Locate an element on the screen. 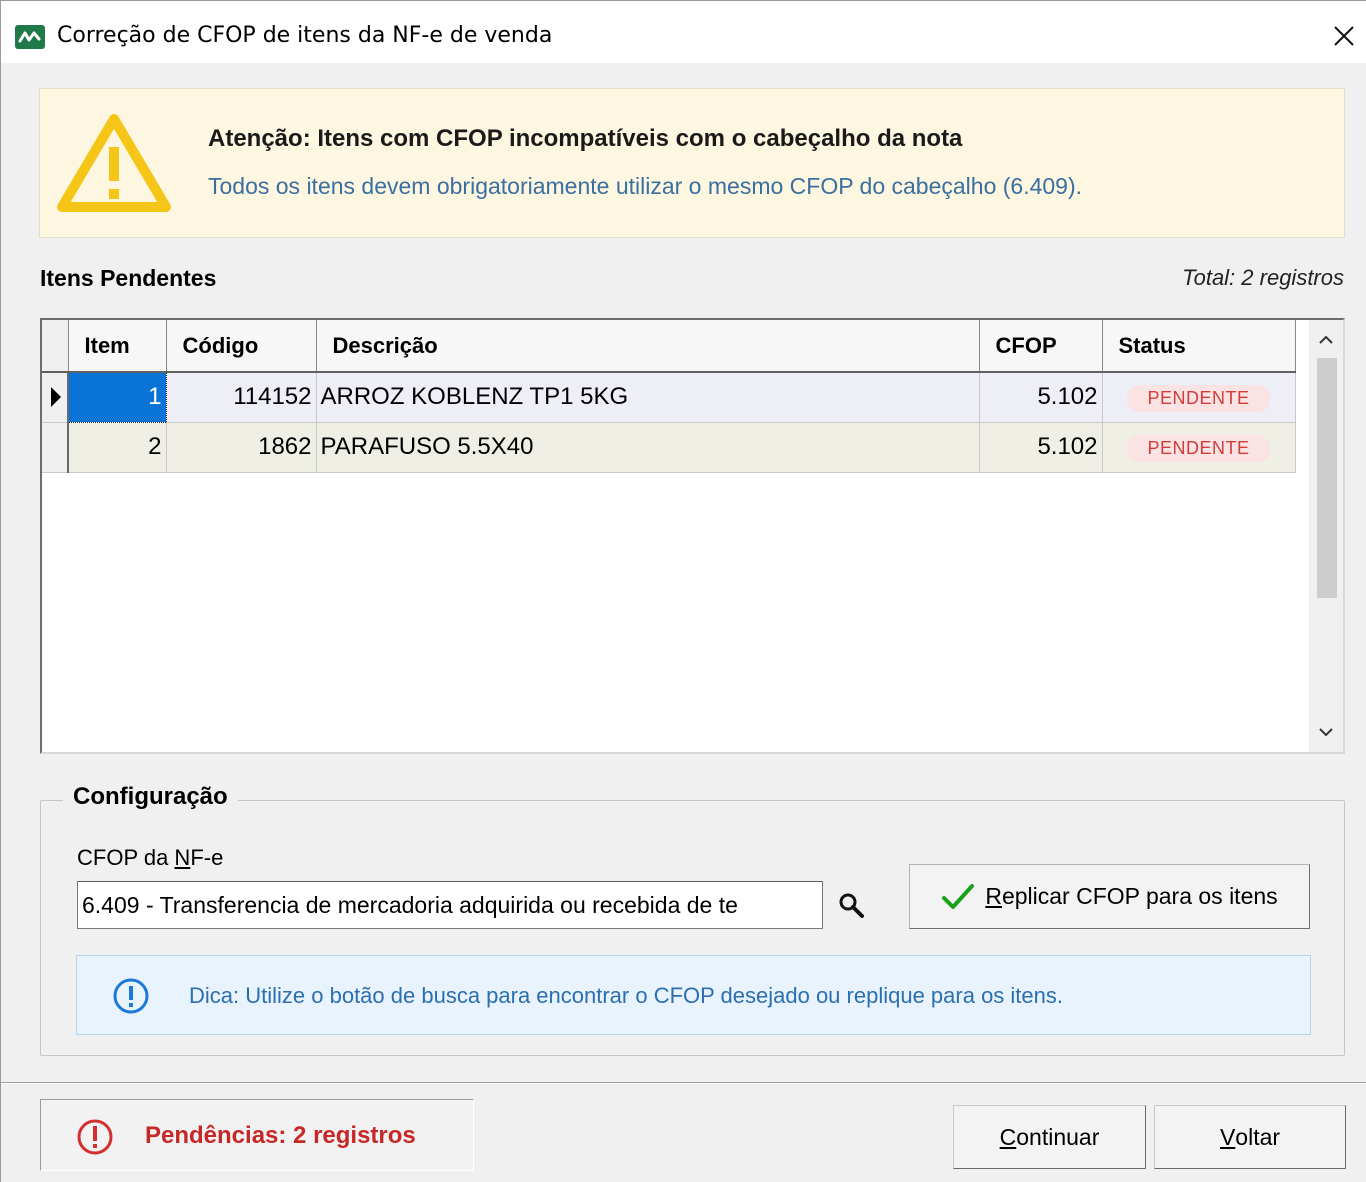  scroll-down-button is located at coordinates (1326, 732).